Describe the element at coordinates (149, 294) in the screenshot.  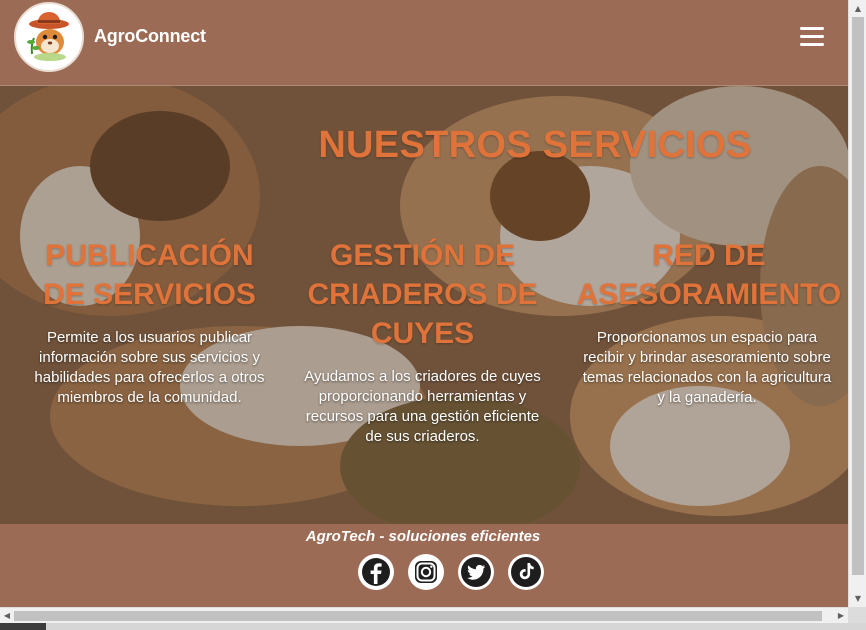
I see `service-title-line: DE SERVICIOS` at that location.